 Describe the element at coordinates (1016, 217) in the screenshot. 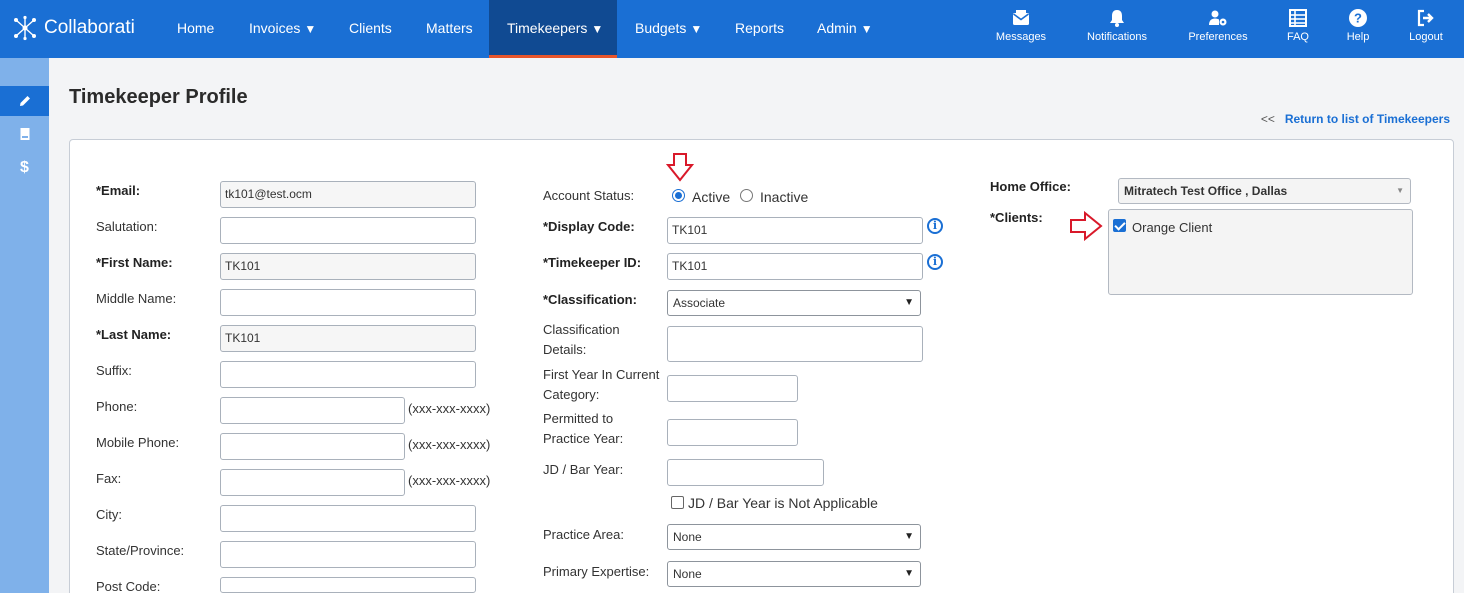

I see `clients-label: *Clients:` at that location.